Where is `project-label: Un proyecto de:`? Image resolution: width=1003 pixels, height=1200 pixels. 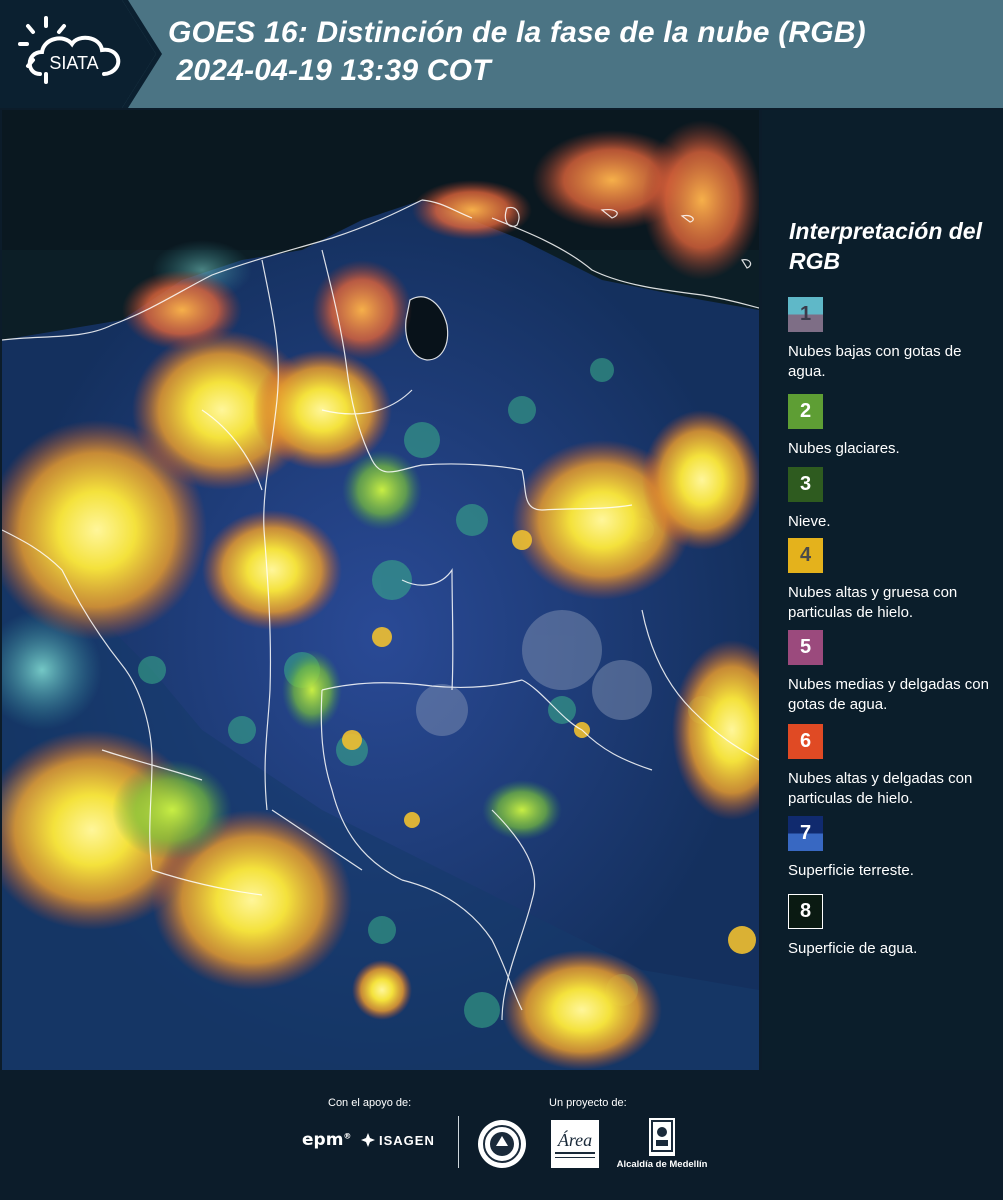 project-label: Un proyecto de: is located at coordinates (588, 1103).